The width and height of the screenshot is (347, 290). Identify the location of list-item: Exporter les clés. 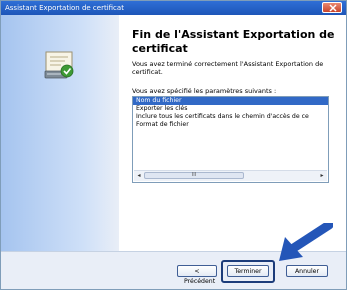
(230, 109).